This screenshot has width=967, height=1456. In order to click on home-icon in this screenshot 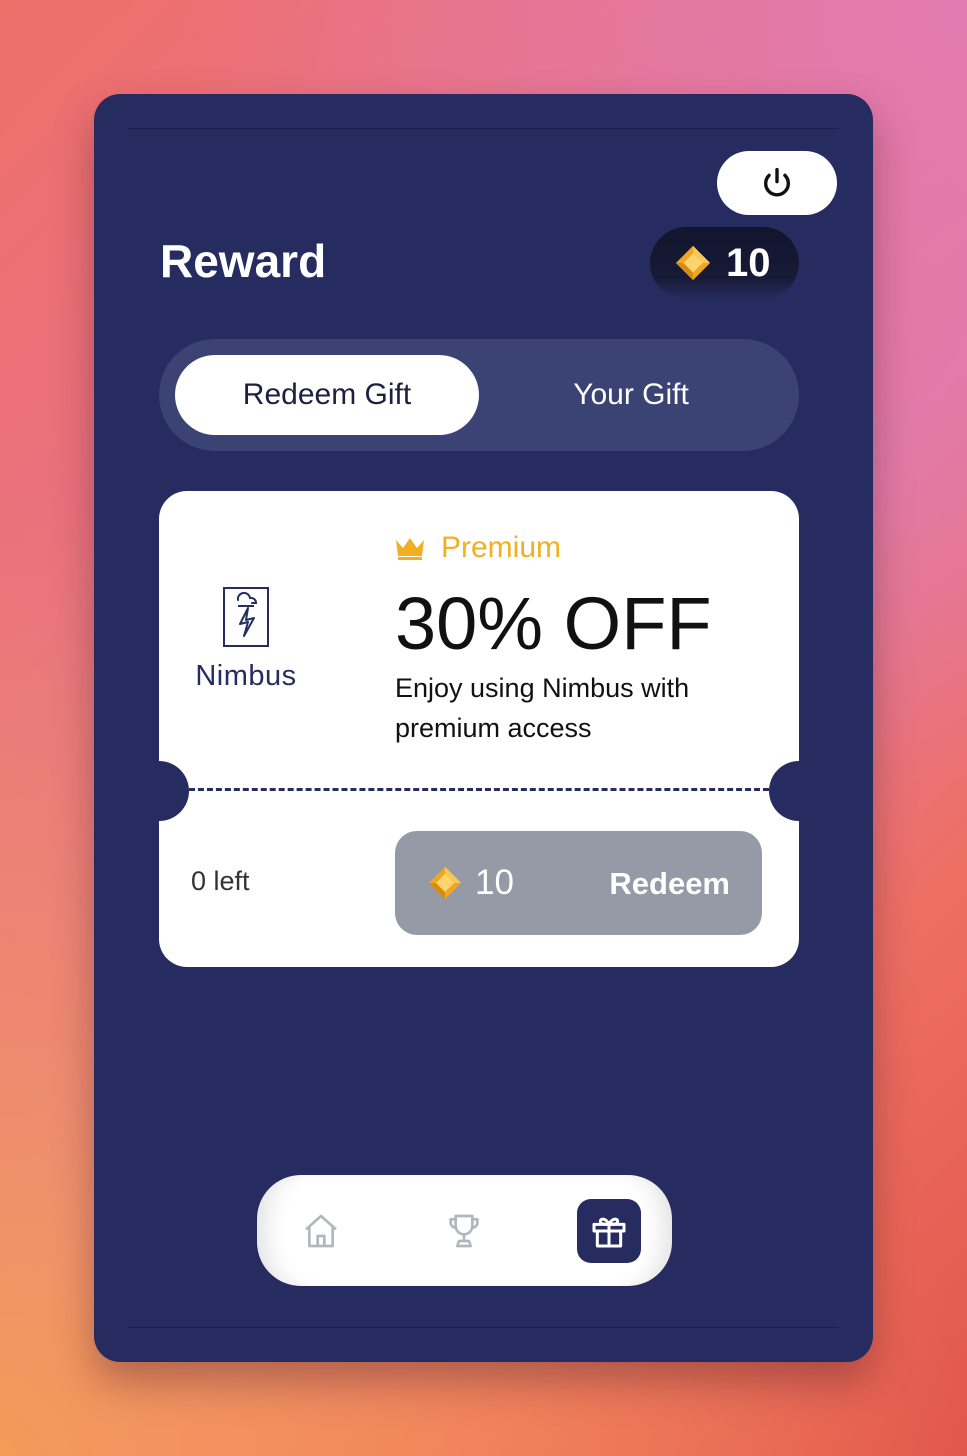, I will do `click(321, 1231)`.